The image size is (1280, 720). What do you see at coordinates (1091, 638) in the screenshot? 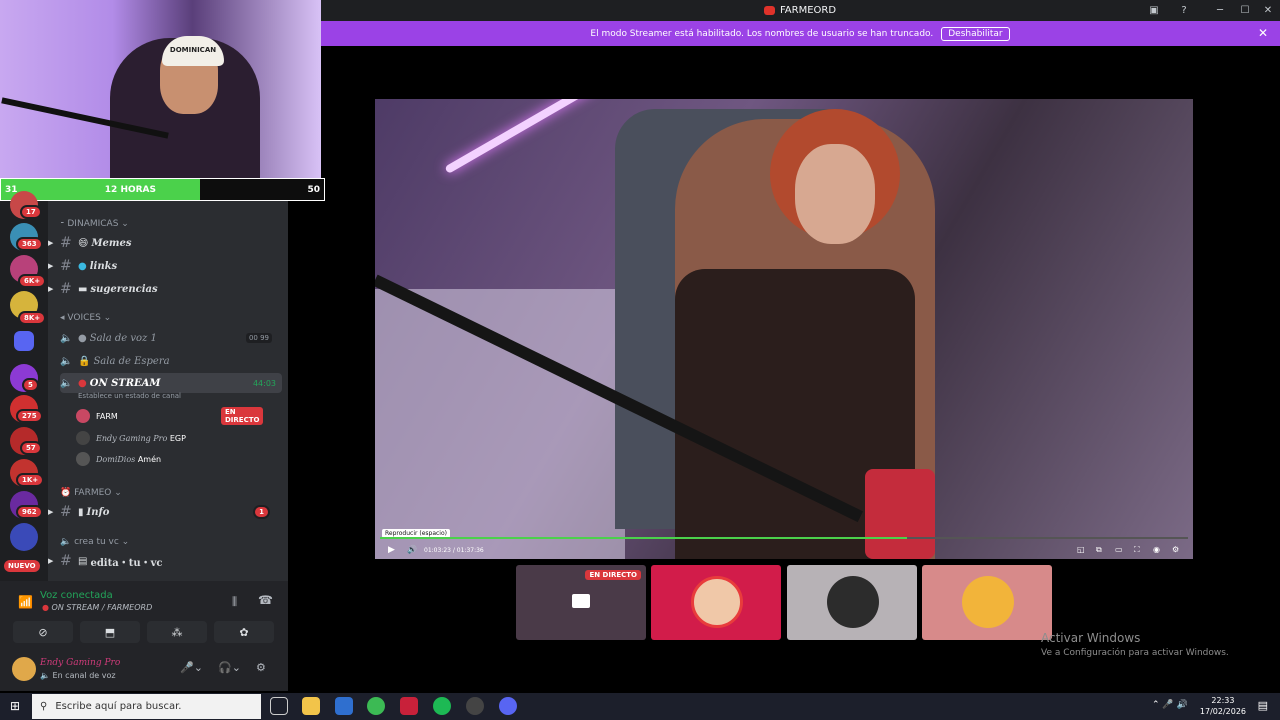
I see `watermark-title: Activar Windows` at bounding box center [1091, 638].